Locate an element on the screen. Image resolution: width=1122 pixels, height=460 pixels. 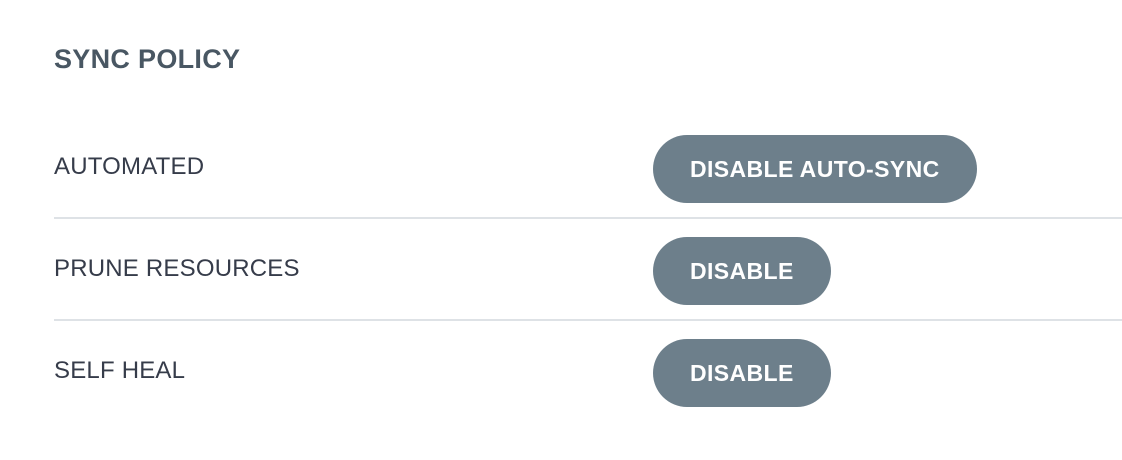
disable-self-heal-button: DISABLE is located at coordinates (742, 373).